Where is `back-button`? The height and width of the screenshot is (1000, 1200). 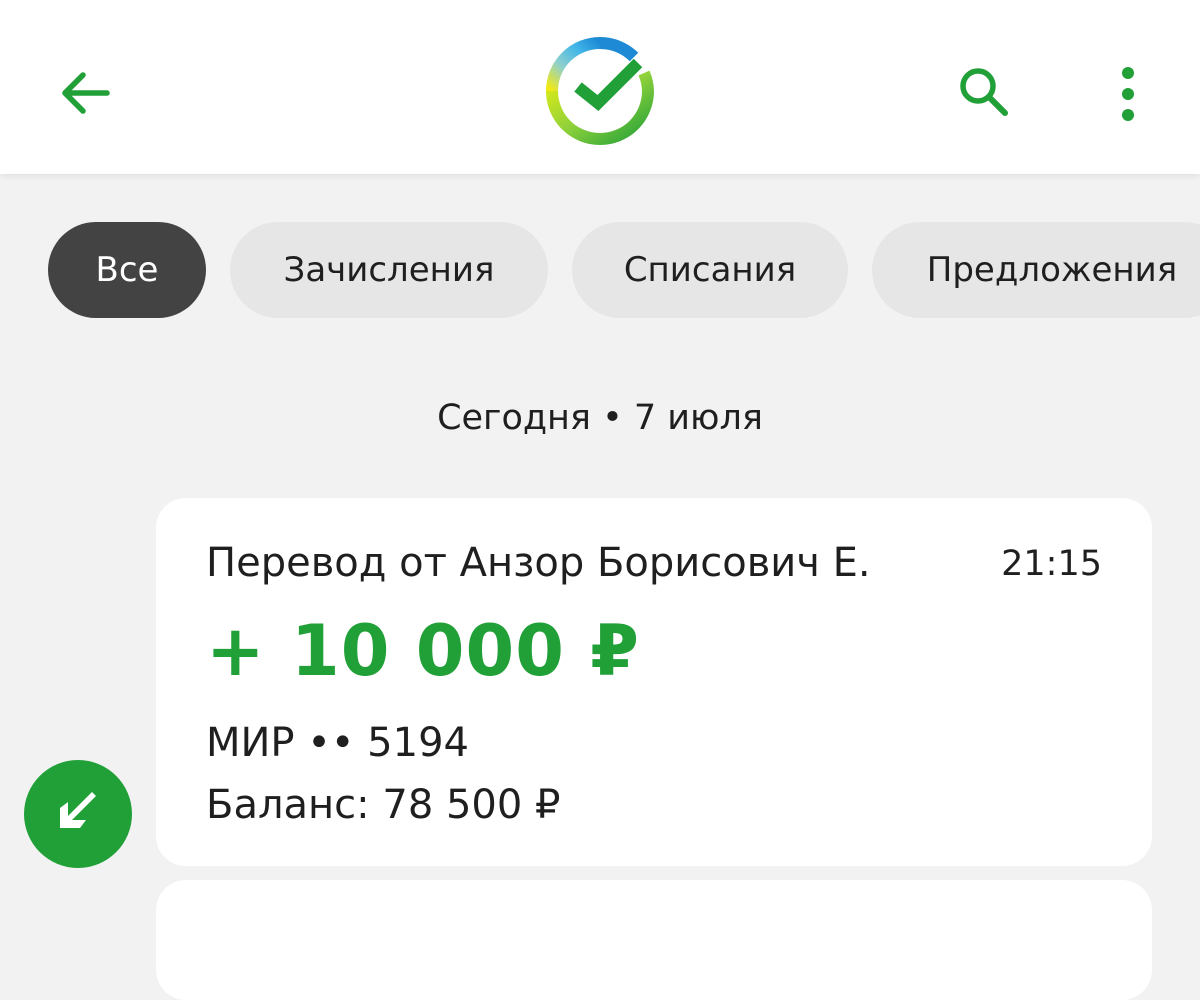 back-button is located at coordinates (85, 93).